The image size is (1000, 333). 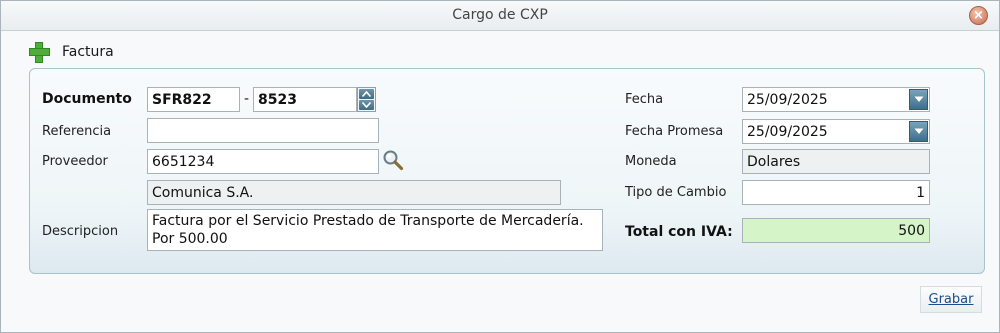 What do you see at coordinates (679, 232) in the screenshot?
I see `total-label: Total con IVA:` at bounding box center [679, 232].